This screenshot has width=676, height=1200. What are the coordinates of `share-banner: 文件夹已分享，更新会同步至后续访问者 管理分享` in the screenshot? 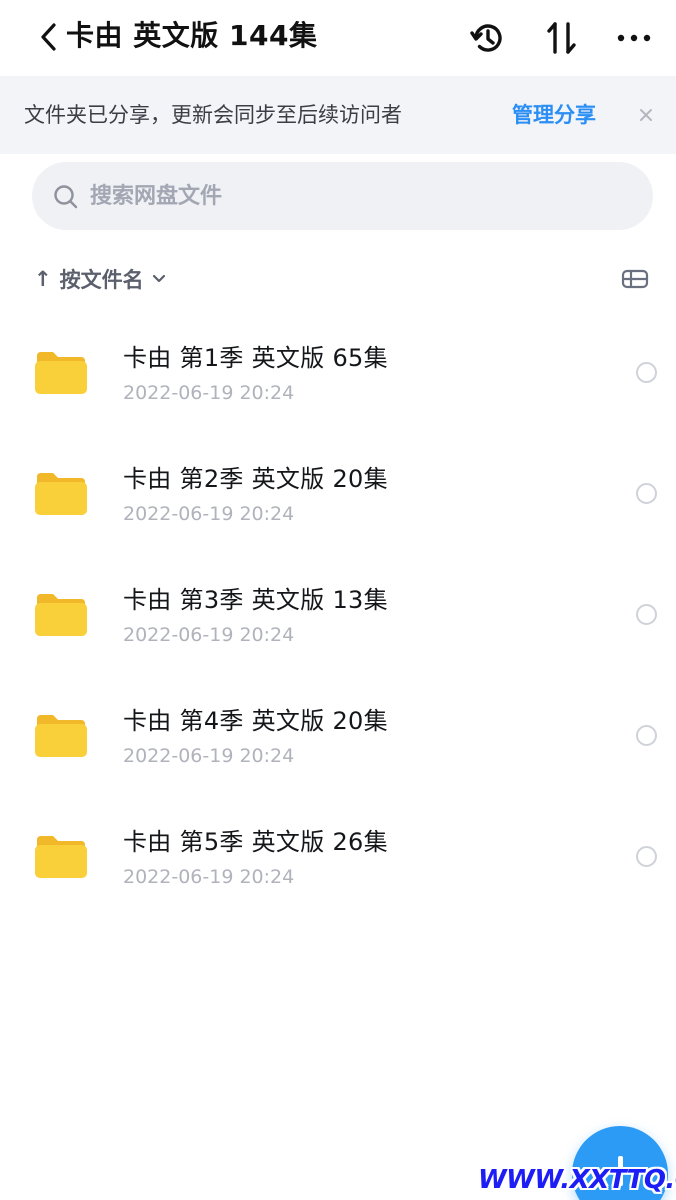 It's located at (338, 115).